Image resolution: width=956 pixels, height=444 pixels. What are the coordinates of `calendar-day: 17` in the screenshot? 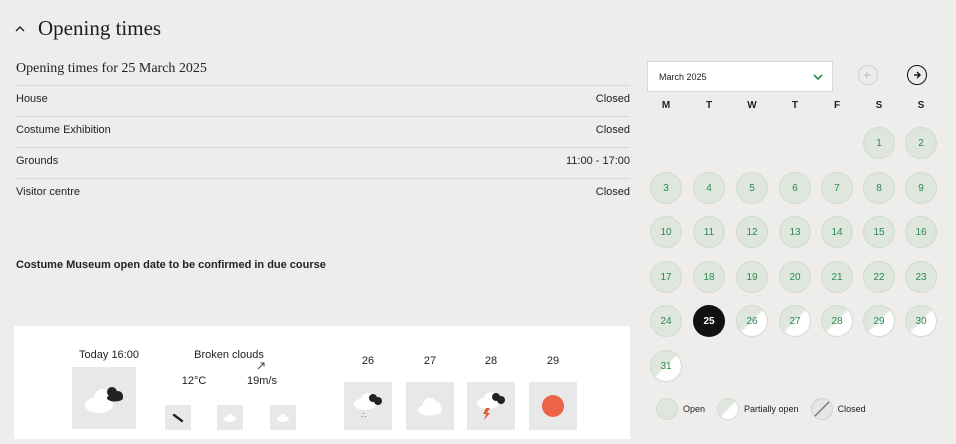 It's located at (666, 277).